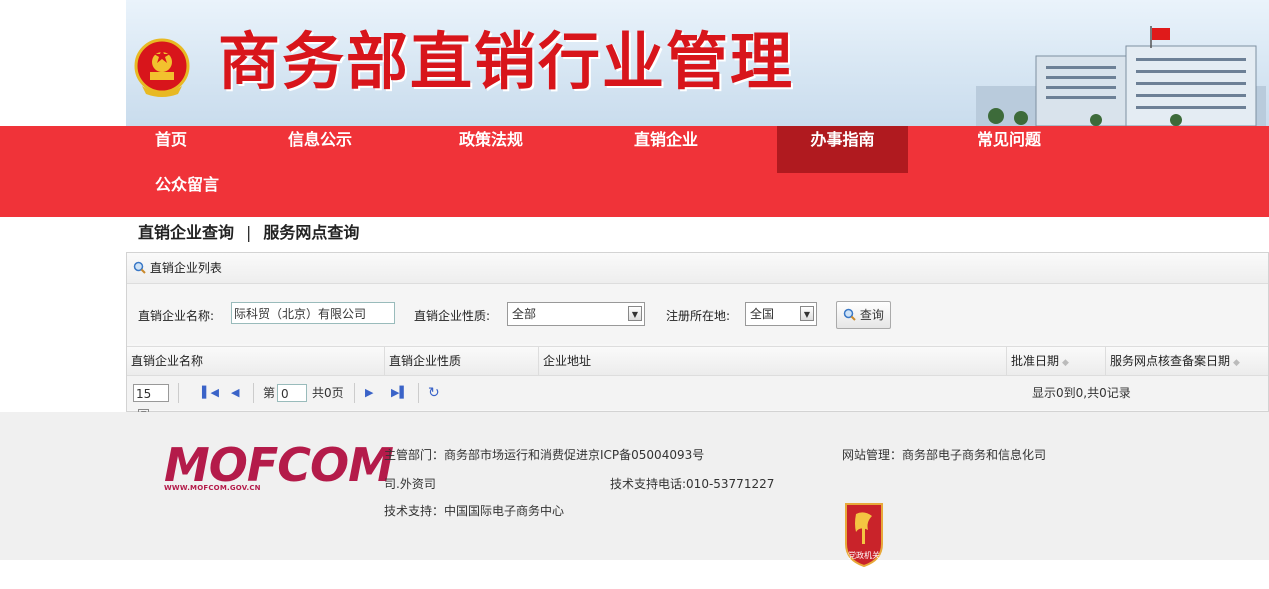 The width and height of the screenshot is (1269, 589). What do you see at coordinates (162, 67) in the screenshot?
I see `national-emblem-icon` at bounding box center [162, 67].